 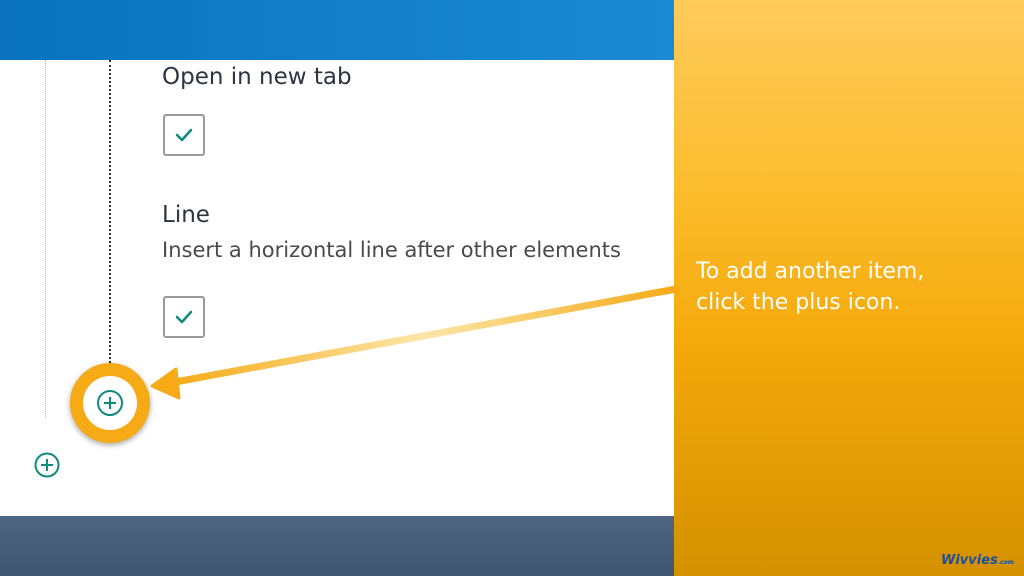 What do you see at coordinates (45, 239) in the screenshot?
I see `nesting-guide-outer` at bounding box center [45, 239].